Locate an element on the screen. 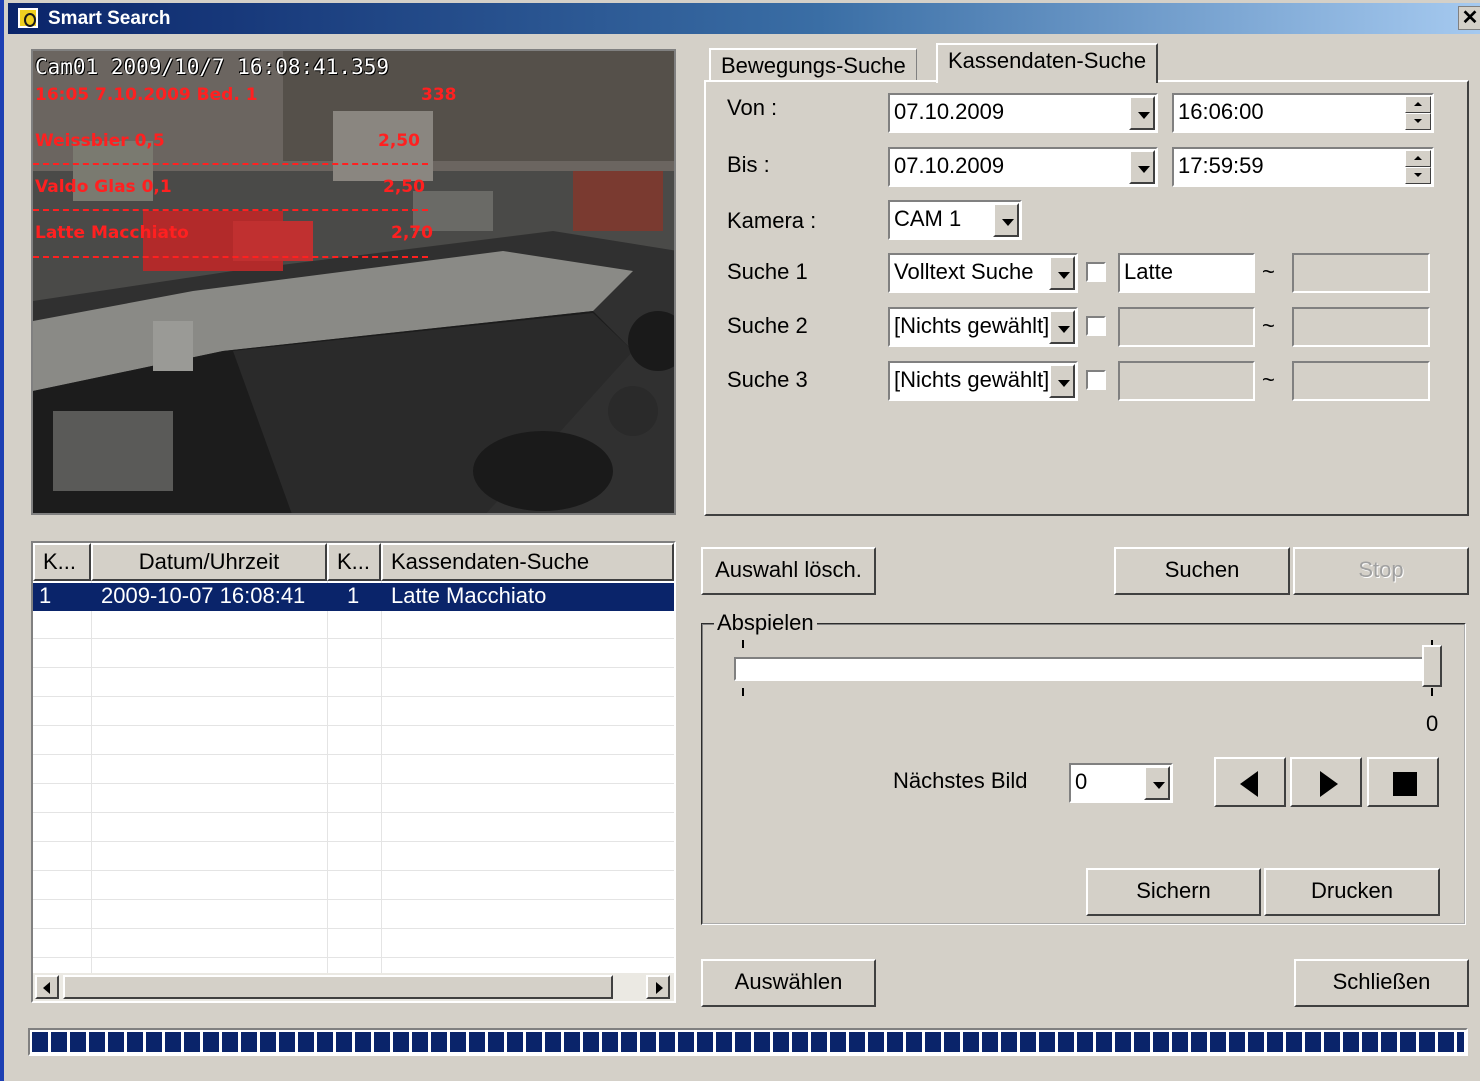  progress-fill is located at coordinates (748, 1042).